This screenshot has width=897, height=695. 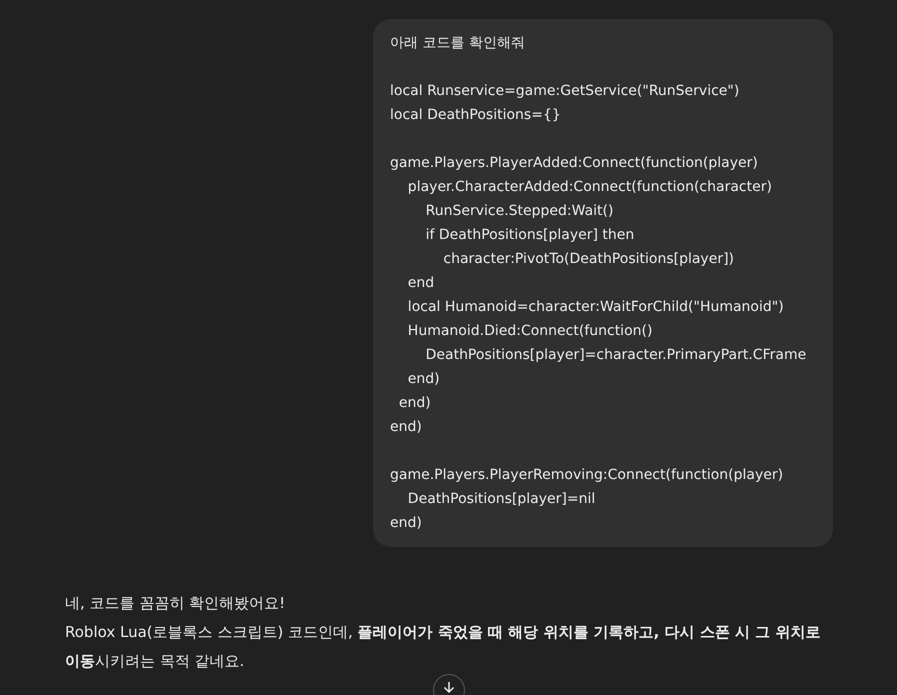 I want to click on answer-paragraph: Roblox Lua(로블록스 스크립트) 코드인데, 플레이어가 죽었을 때 해당 위치를 기록하고, 다시 스폰 시 그 위치로 이동시키려는 목적 같네요., so click(x=443, y=647).